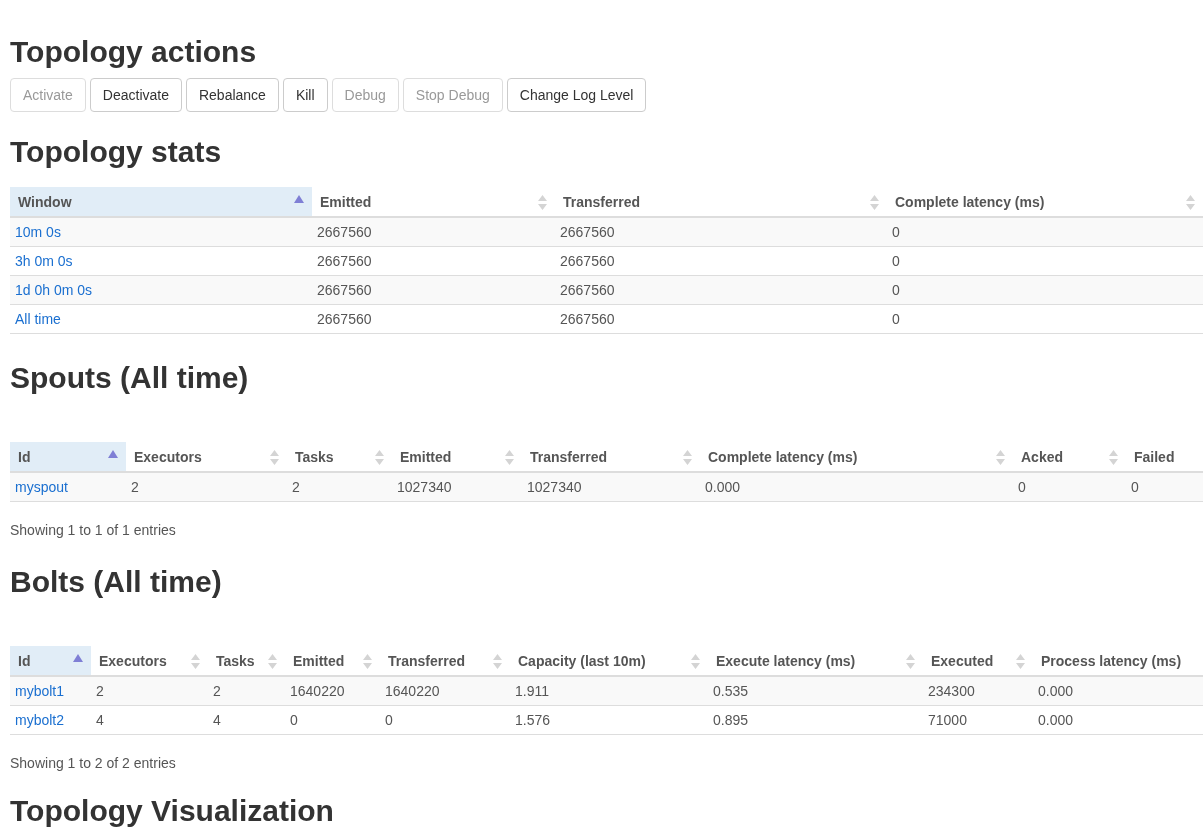 This screenshot has height=839, width=1203. I want to click on section-heading: Topology stats, so click(116, 152).